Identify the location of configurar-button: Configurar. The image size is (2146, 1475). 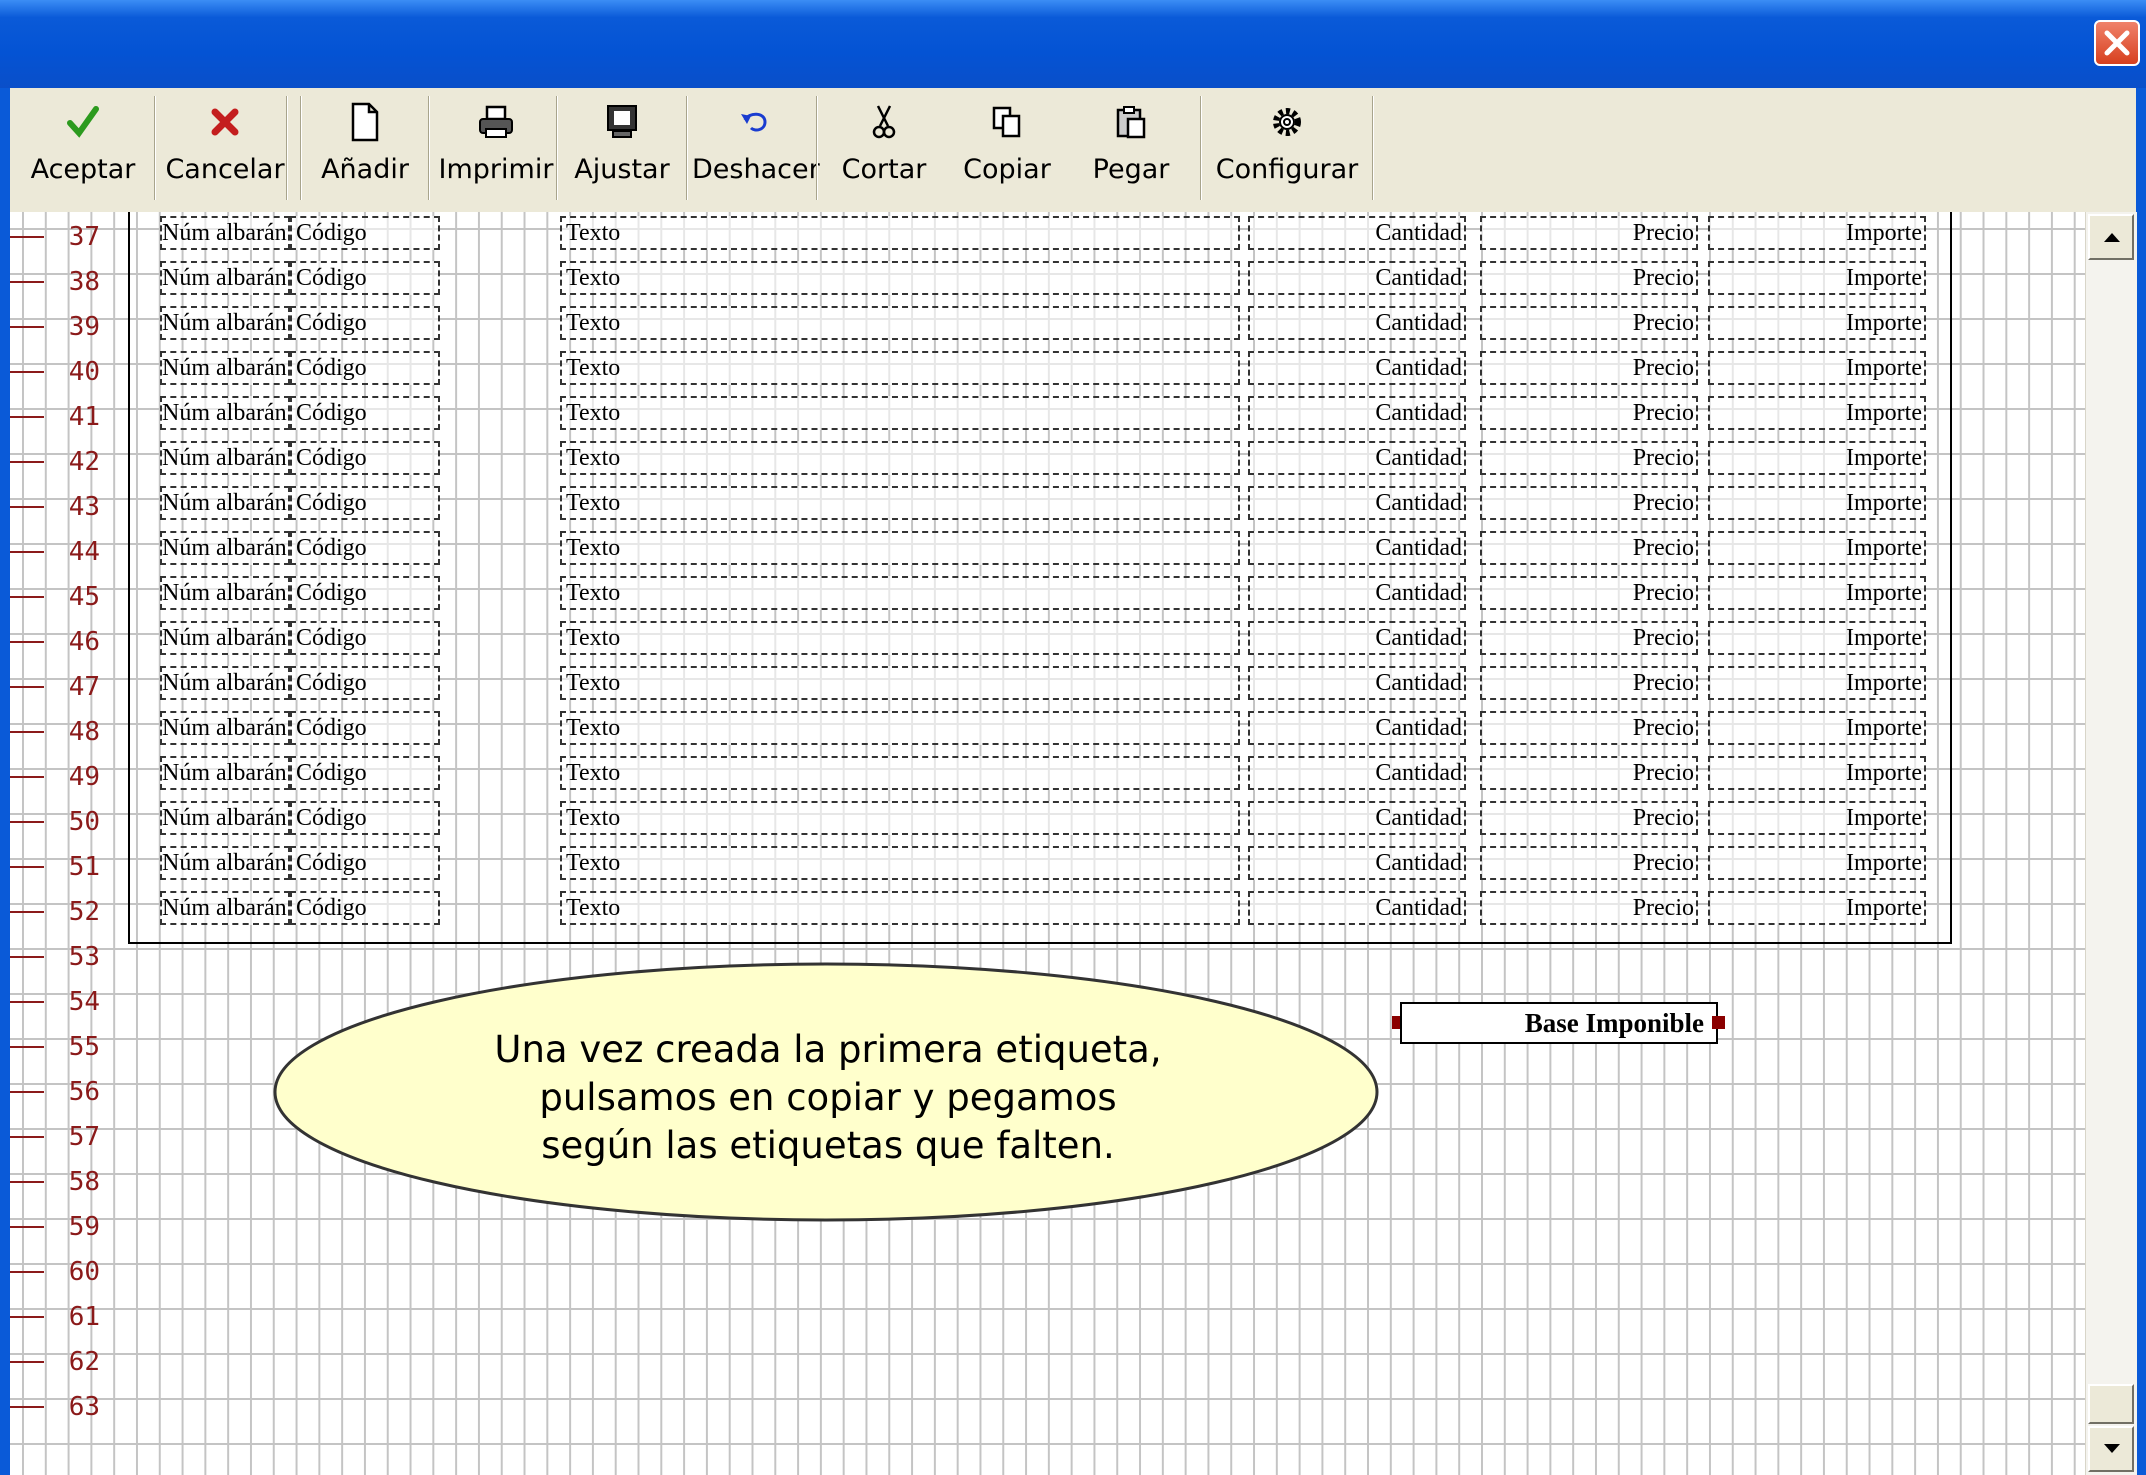
(1287, 149).